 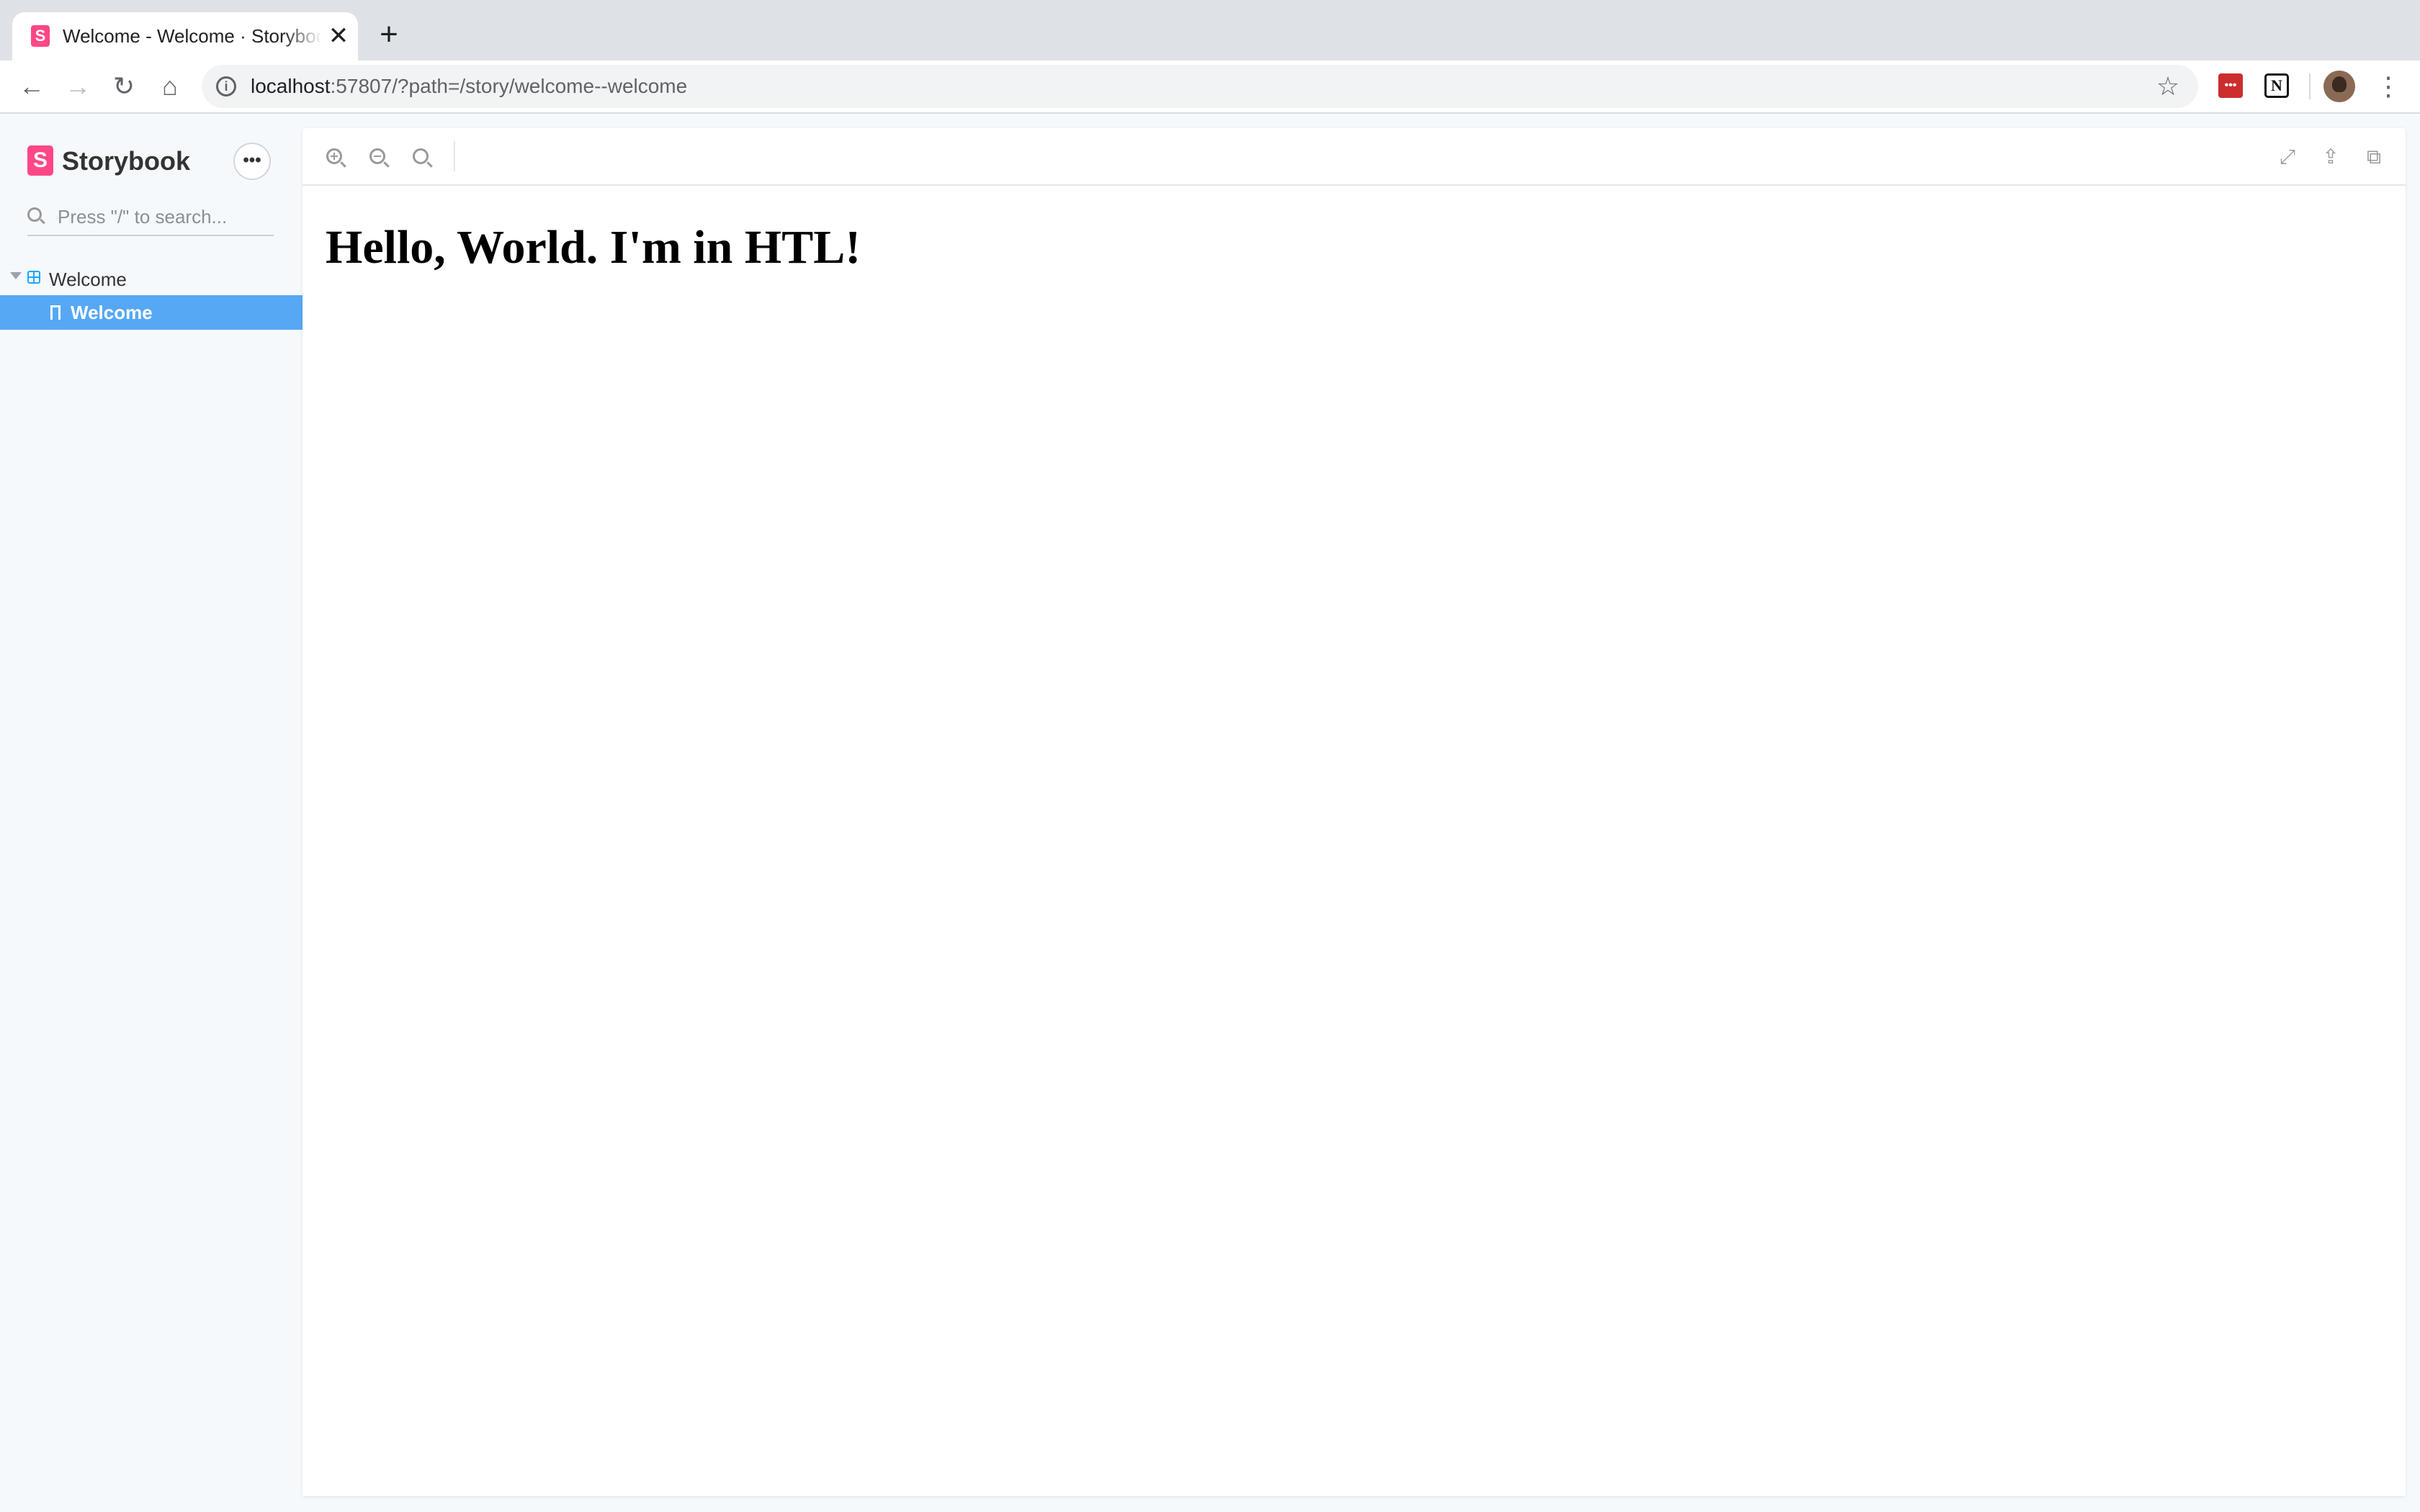 What do you see at coordinates (1210, 30) in the screenshot?
I see `browser-tabstrip: S Welcome - Welcome · Storybook ✕ +` at bounding box center [1210, 30].